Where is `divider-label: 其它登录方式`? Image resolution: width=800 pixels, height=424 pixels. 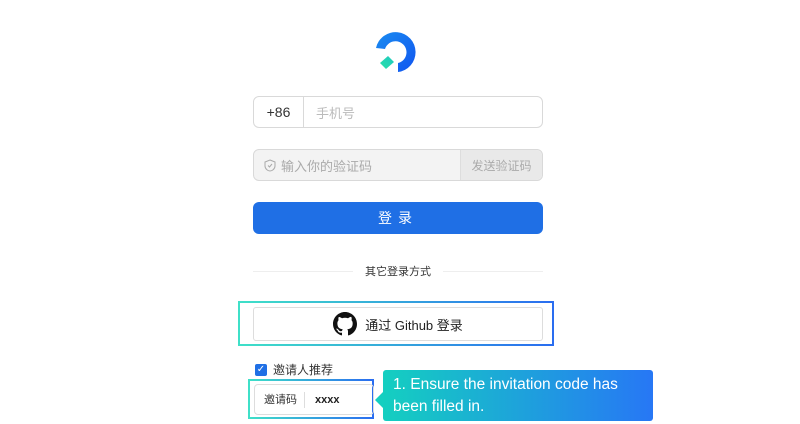 divider-label: 其它登录方式 is located at coordinates (398, 272).